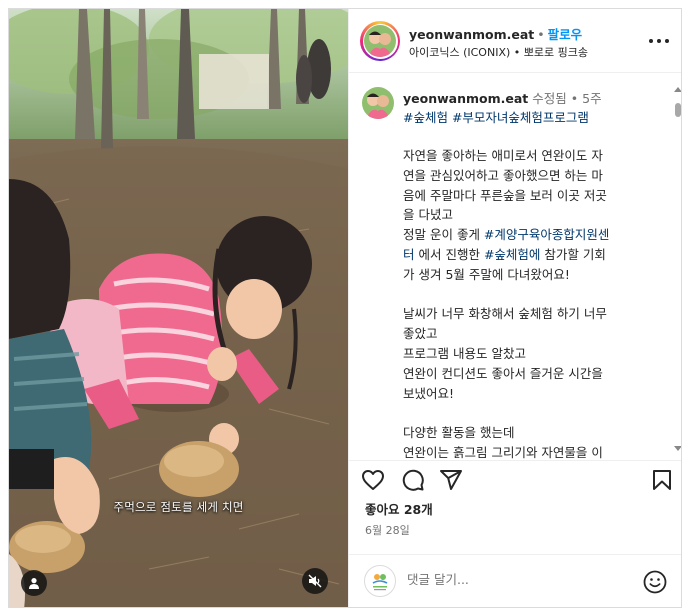 The image size is (690, 615). Describe the element at coordinates (503, 175) in the screenshot. I see `caption-line-text: 연을 관심있어하고 좋아했으면 하는 마` at that location.